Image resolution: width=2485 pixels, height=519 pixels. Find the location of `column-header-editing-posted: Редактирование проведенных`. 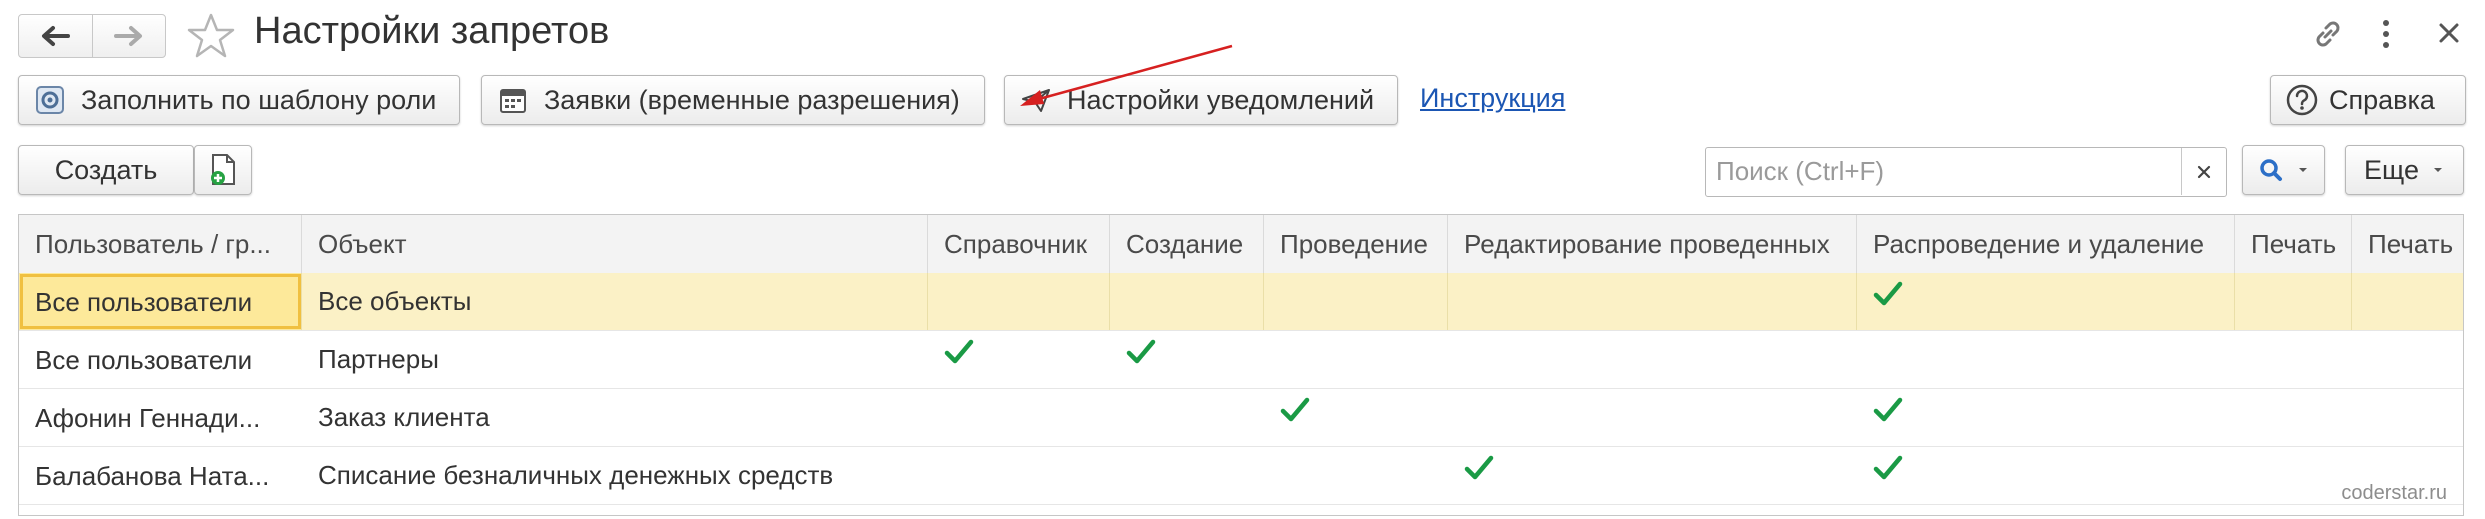

column-header-editing-posted: Редактирование проведенных is located at coordinates (1652, 244).